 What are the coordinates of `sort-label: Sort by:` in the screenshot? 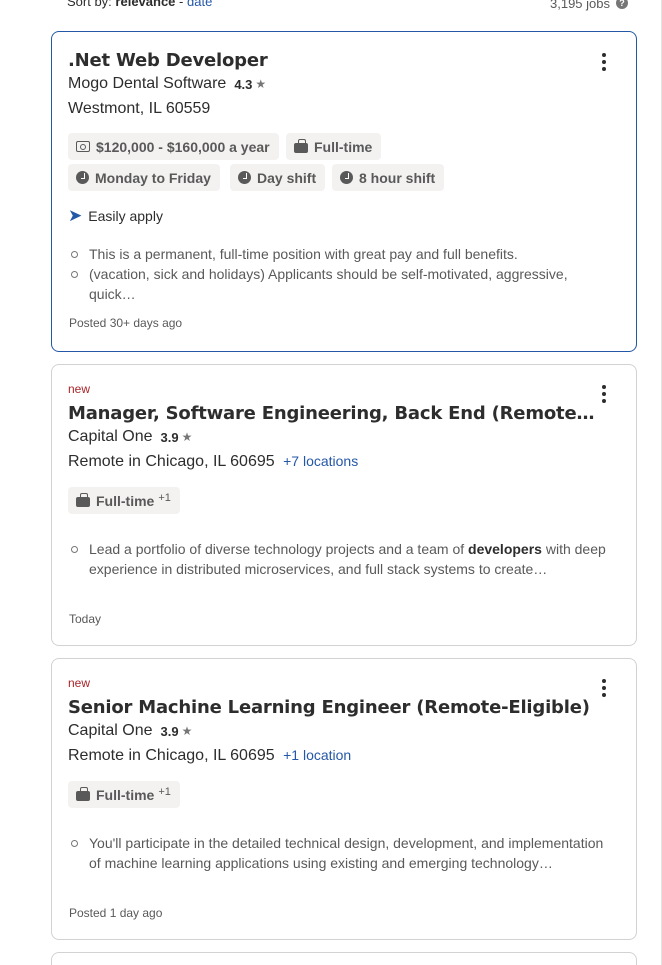 It's located at (89, 4).